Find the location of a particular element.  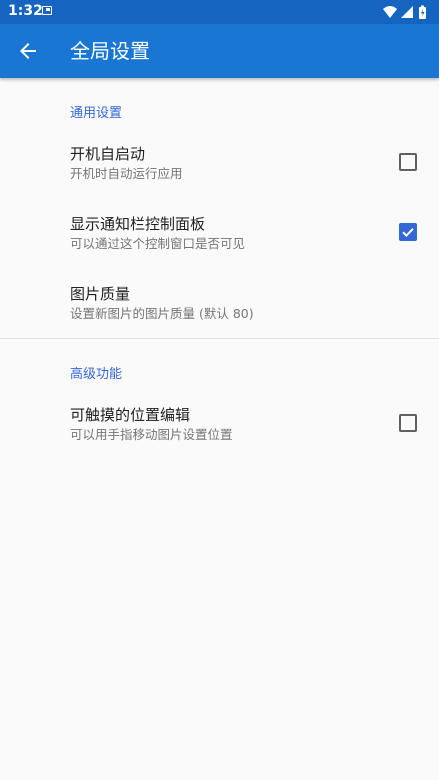

app-bar: 全局设置 is located at coordinates (219, 51).